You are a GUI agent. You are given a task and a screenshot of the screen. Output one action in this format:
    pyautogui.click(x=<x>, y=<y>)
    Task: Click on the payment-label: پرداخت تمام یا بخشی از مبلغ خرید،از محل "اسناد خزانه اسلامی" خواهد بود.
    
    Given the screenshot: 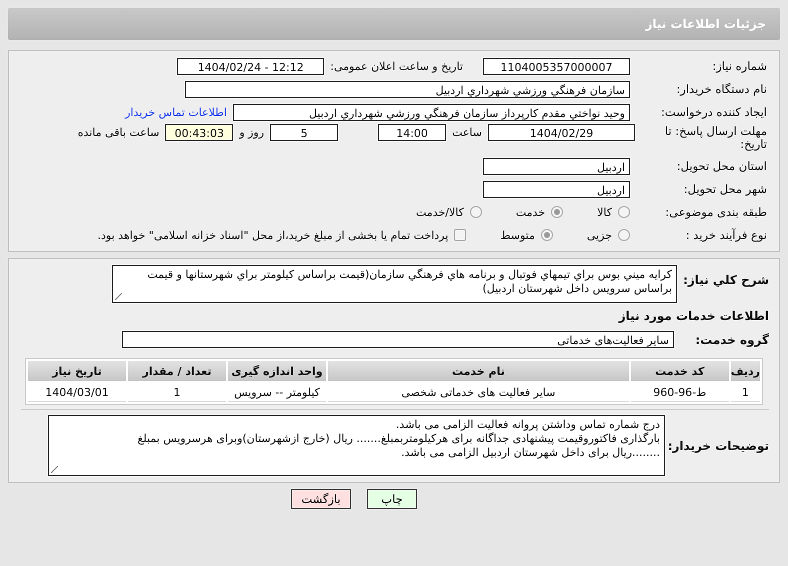 What is the action you would take?
    pyautogui.click(x=273, y=235)
    